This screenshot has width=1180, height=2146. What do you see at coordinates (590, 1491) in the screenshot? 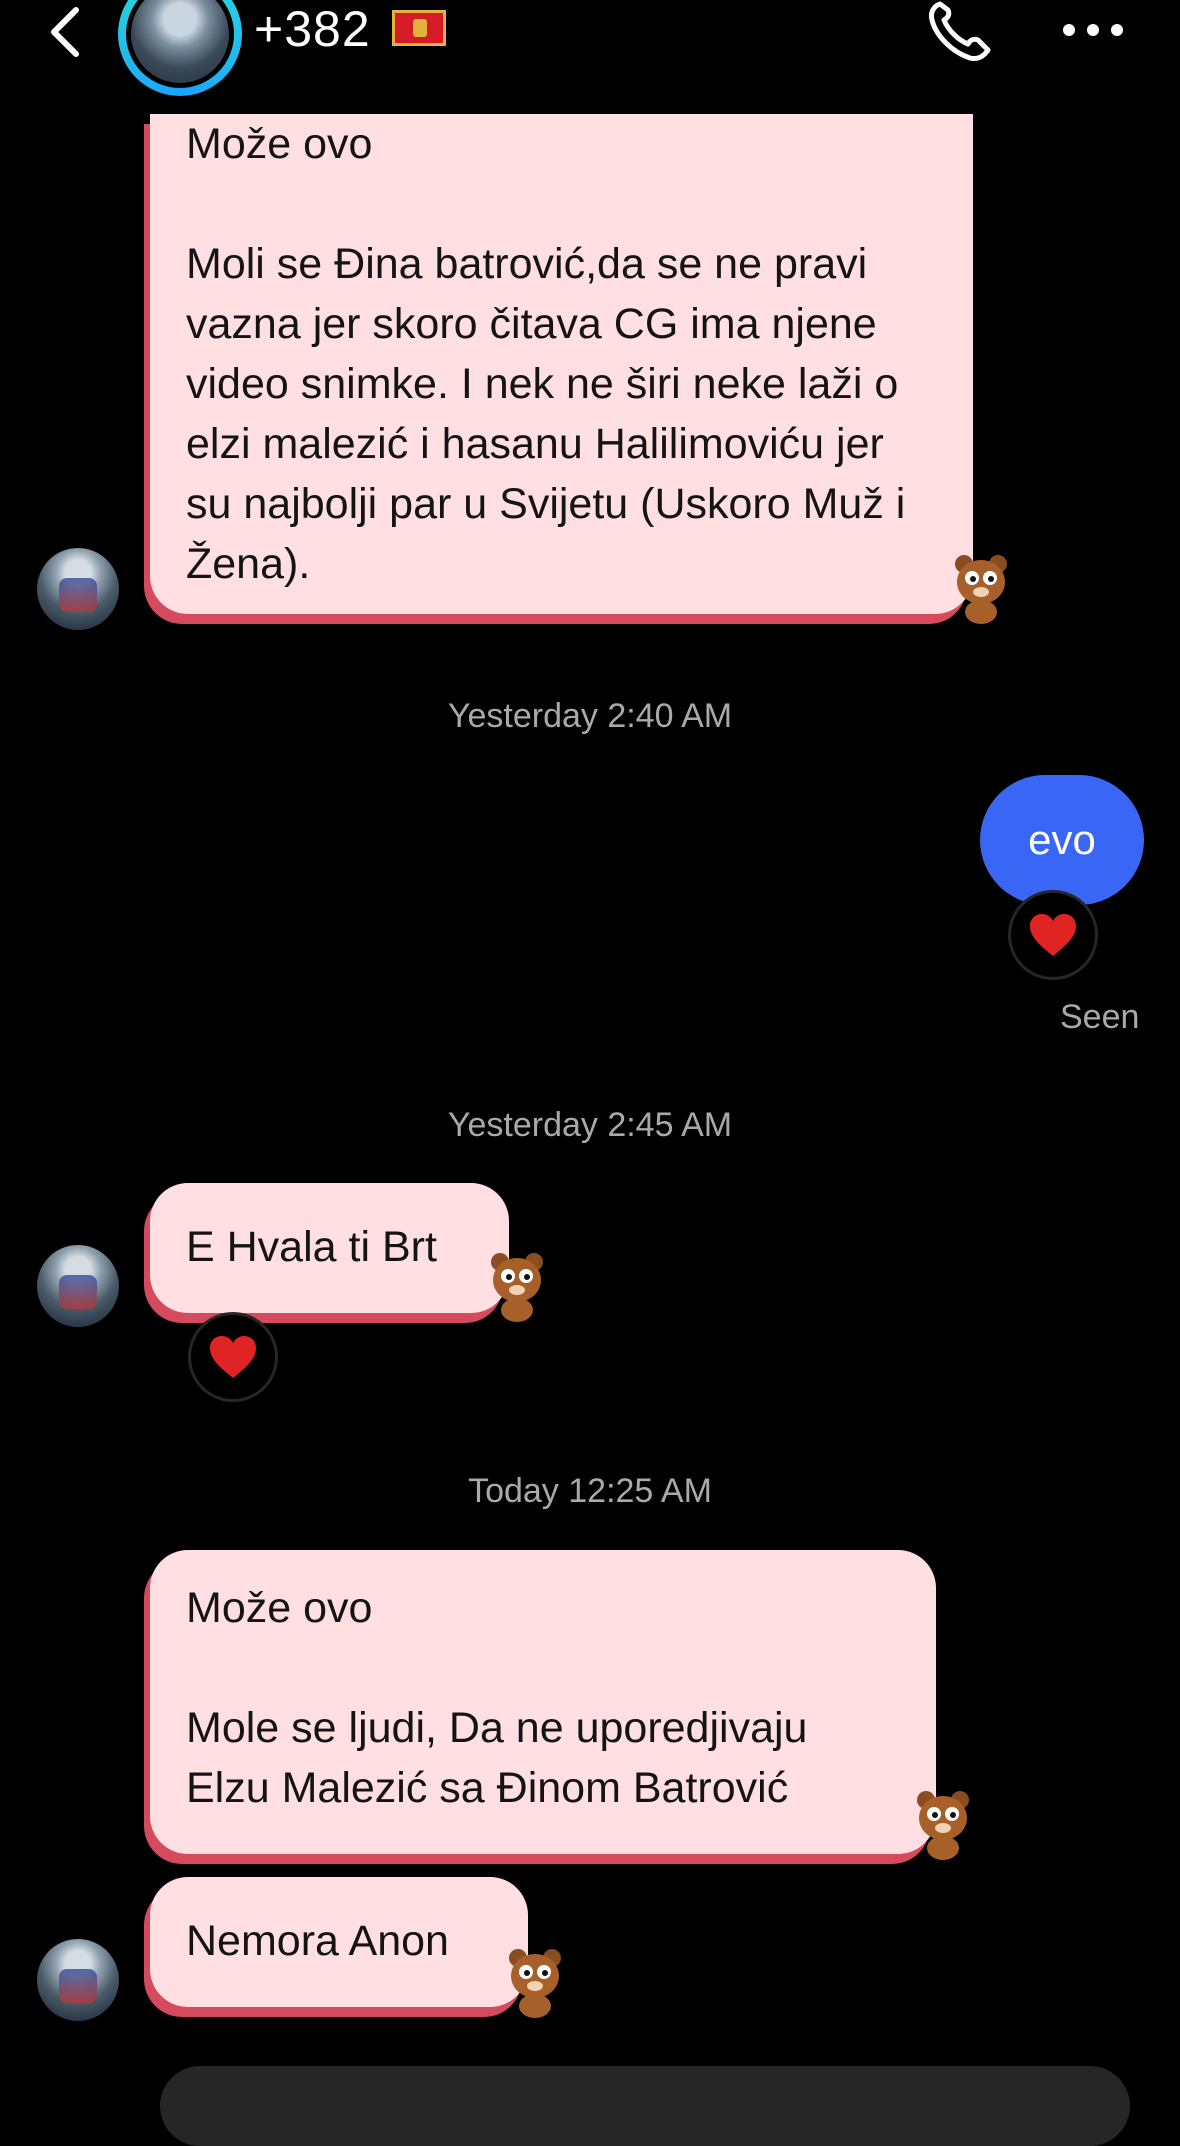
I see `timestamp: Today 12:25 AM` at bounding box center [590, 1491].